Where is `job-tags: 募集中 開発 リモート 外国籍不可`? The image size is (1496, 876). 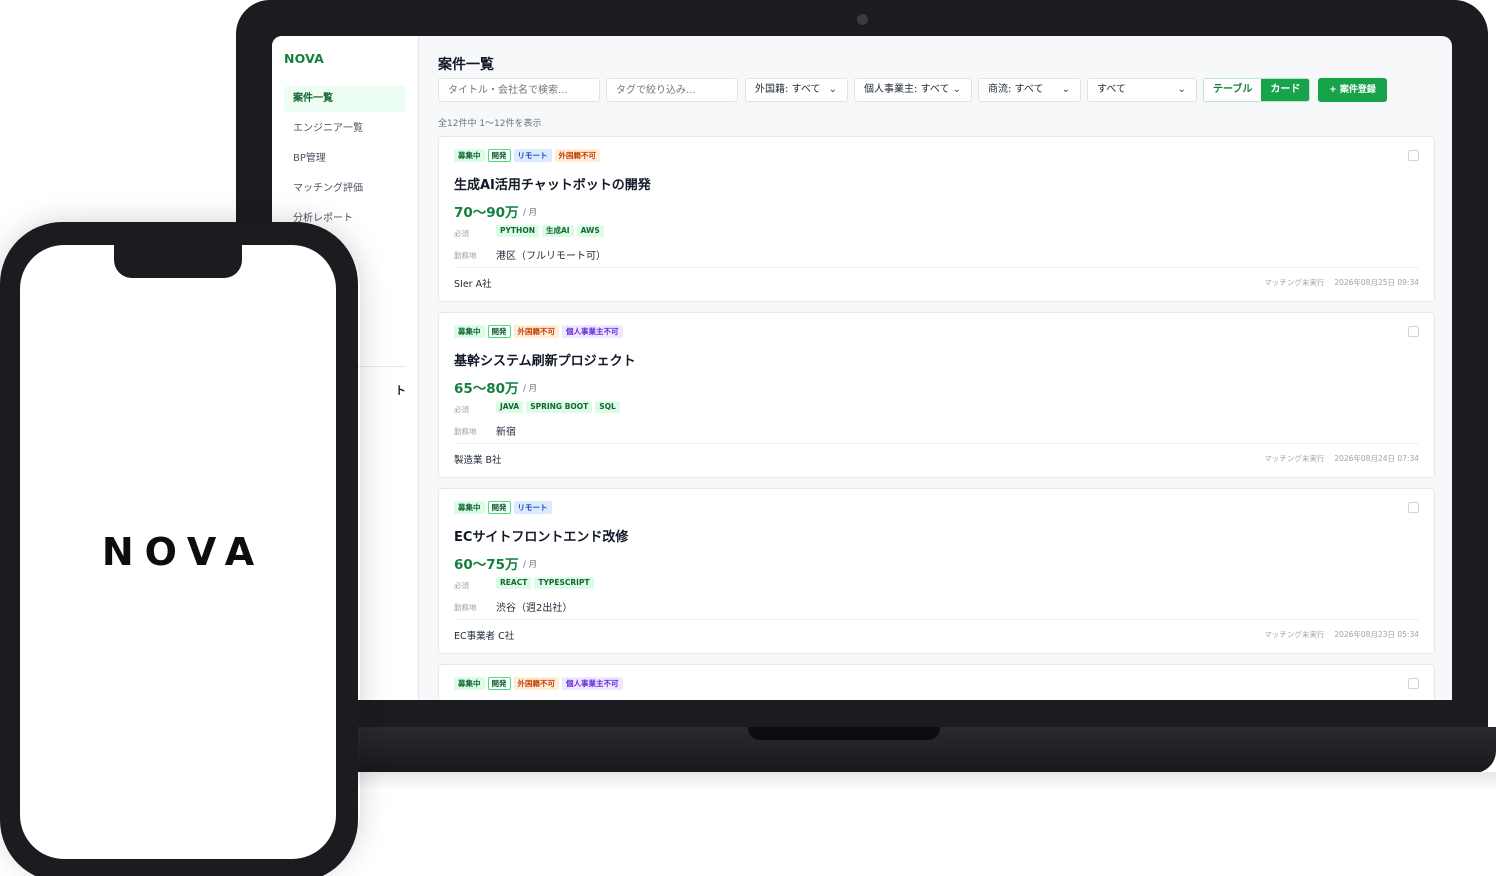 job-tags: 募集中 開発 リモート 外国籍不可 is located at coordinates (527, 155).